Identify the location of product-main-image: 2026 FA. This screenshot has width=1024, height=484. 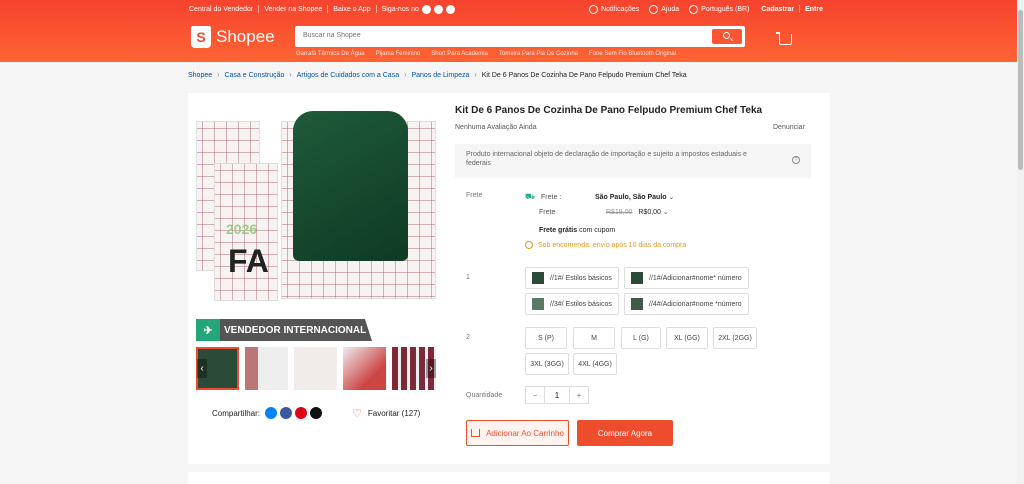
(316, 208).